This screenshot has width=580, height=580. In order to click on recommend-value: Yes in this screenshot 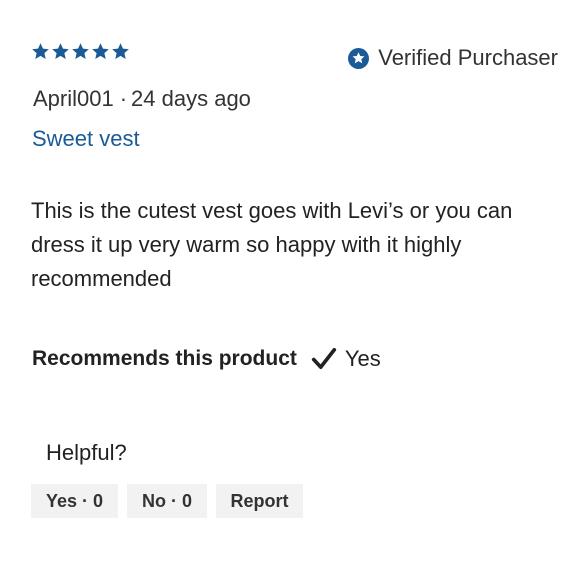, I will do `click(362, 358)`.